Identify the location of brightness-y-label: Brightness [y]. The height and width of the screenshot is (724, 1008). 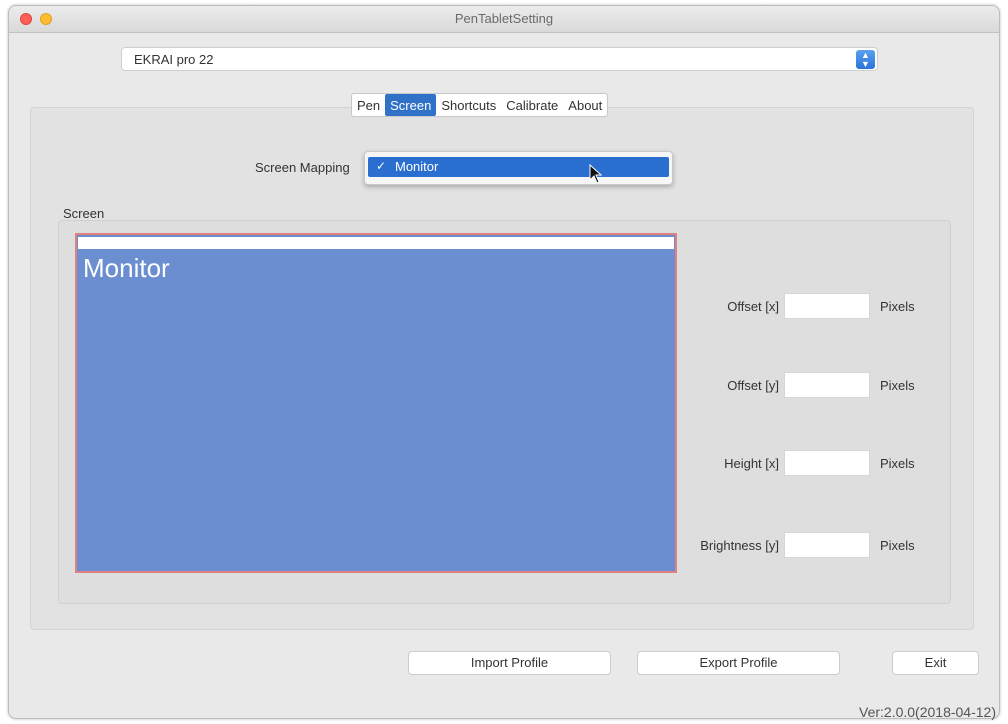
(739, 545).